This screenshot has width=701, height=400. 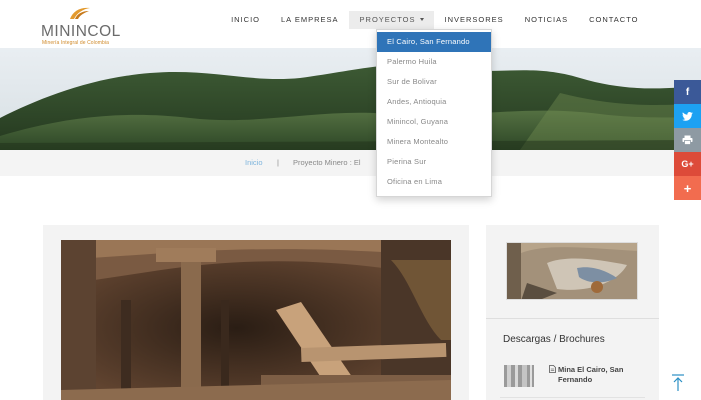 I want to click on nav-la-empresa: LA EMPRESA, so click(x=310, y=20).